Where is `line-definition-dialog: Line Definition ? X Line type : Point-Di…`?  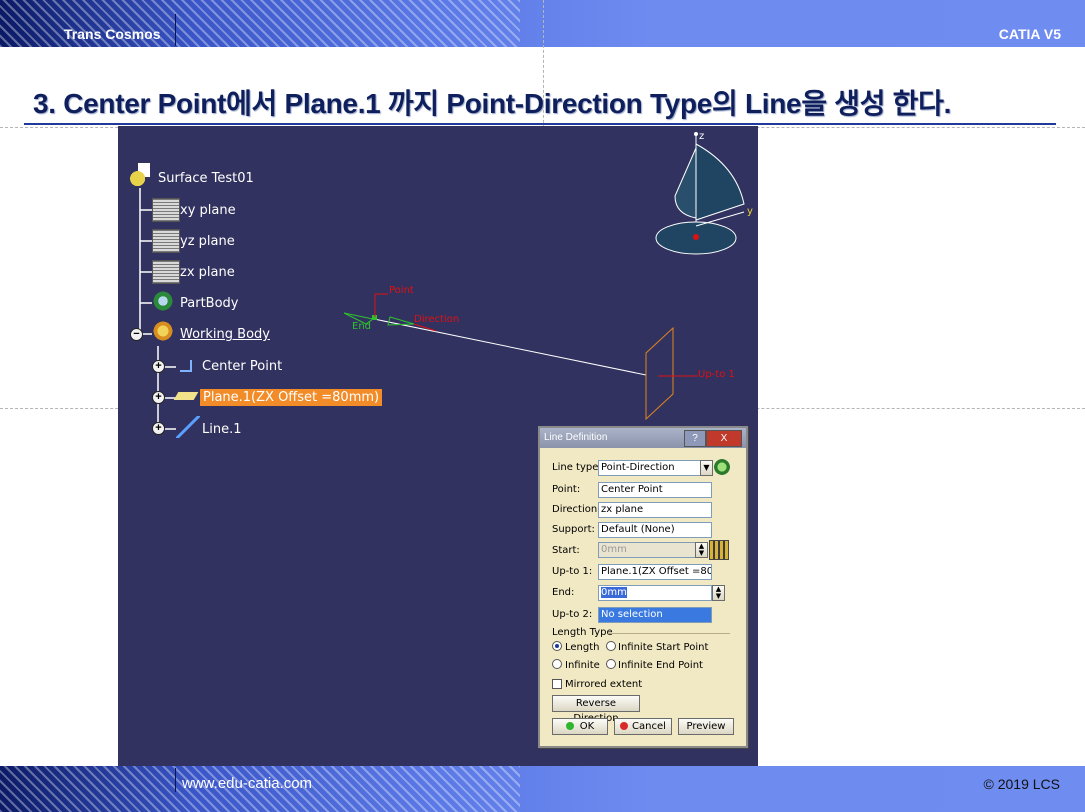 line-definition-dialog: Line Definition ? X Line type : Point-Di… is located at coordinates (643, 587).